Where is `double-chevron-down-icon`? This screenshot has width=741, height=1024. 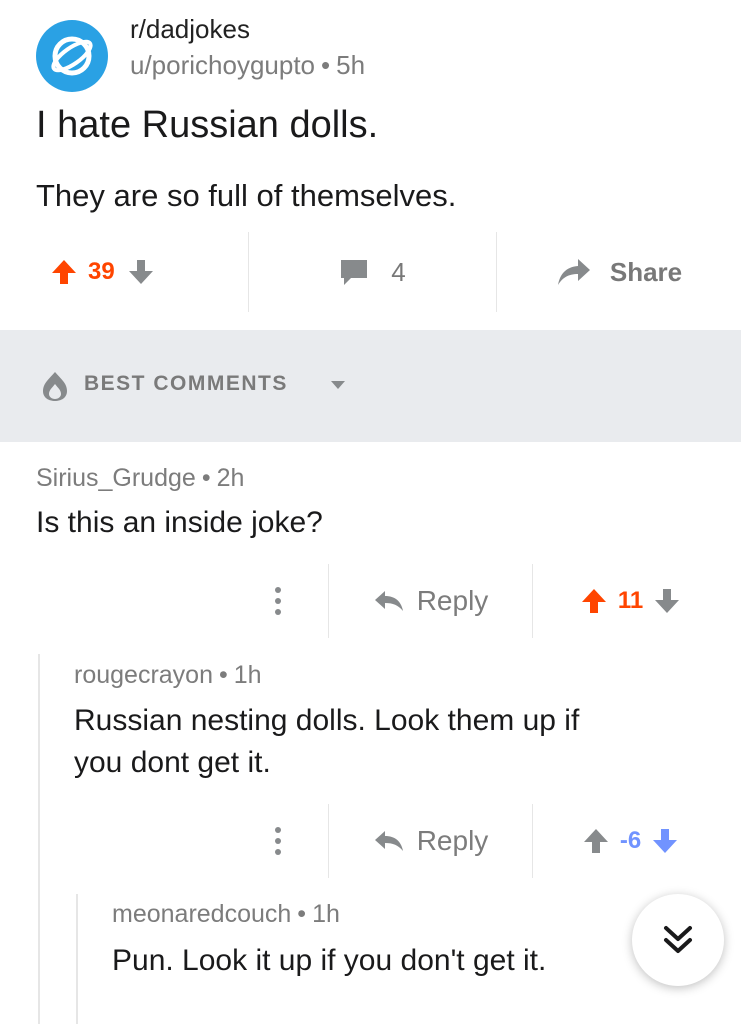 double-chevron-down-icon is located at coordinates (678, 939).